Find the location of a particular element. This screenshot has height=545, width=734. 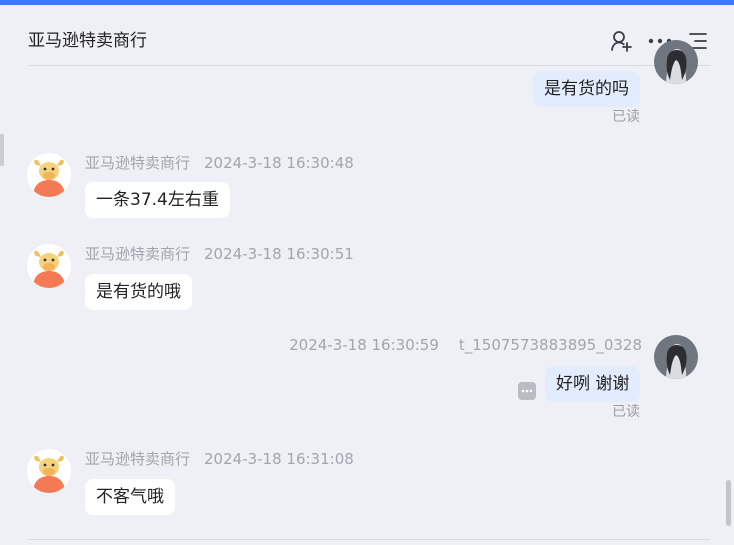

message-bubble-incoming: 不客气哦 is located at coordinates (130, 497).